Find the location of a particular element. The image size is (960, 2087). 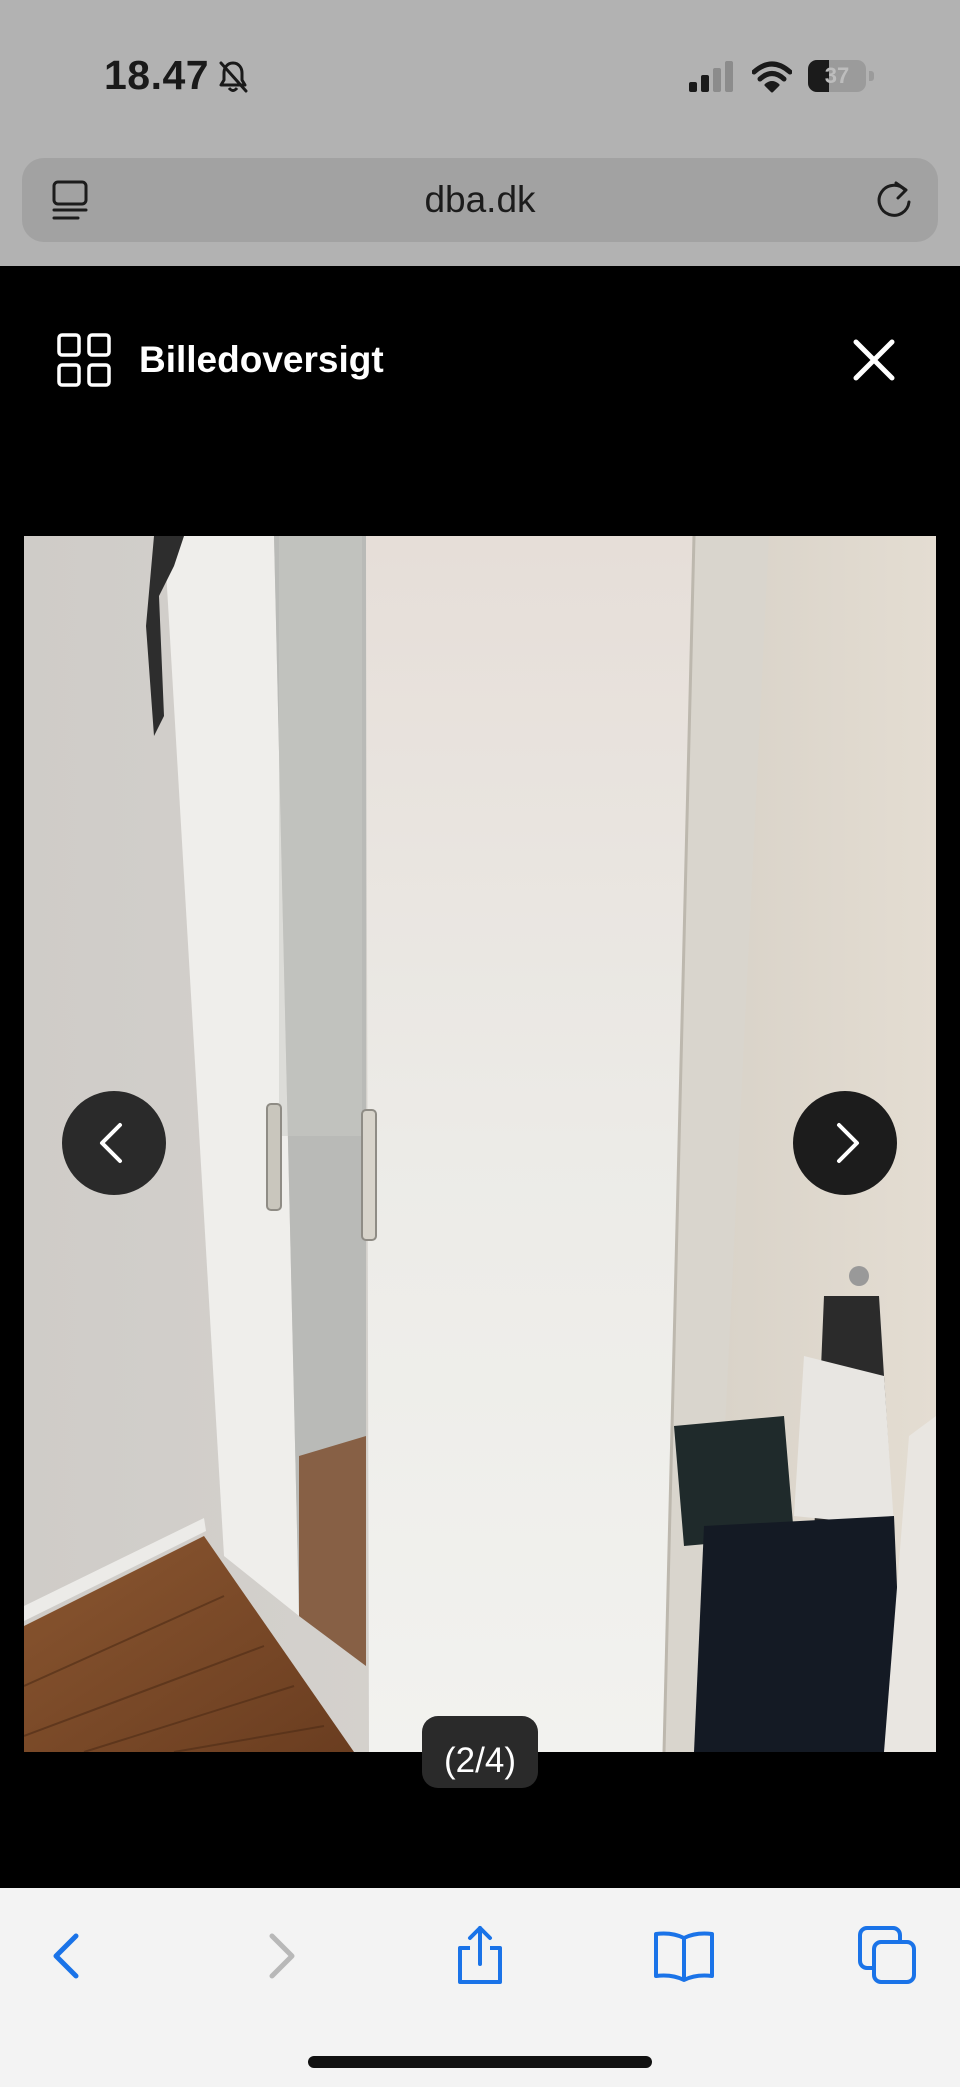

share-icon is located at coordinates (480, 1955).